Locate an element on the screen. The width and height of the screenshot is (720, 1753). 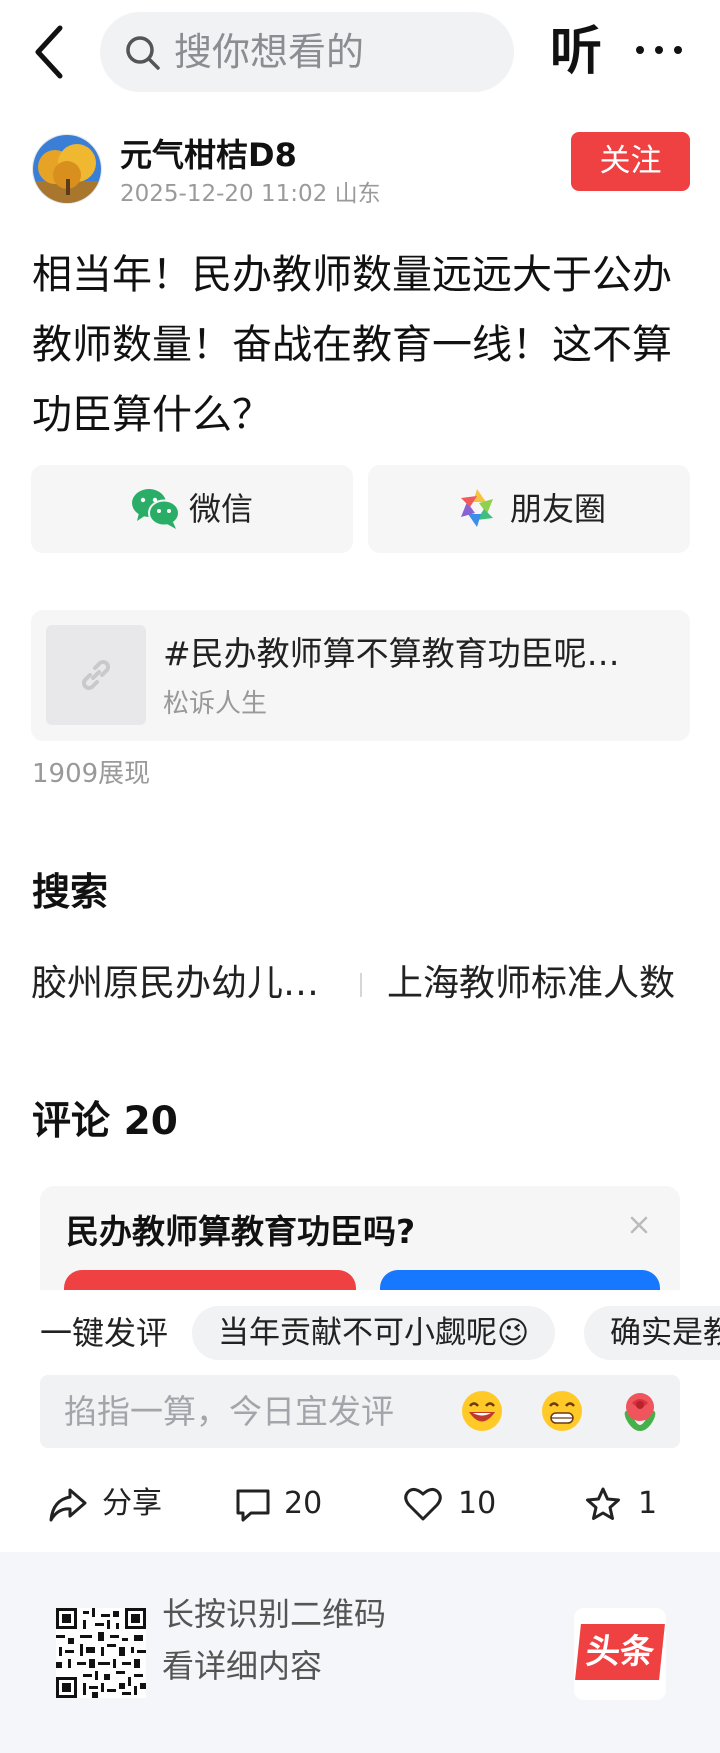
share-label: 分享 is located at coordinates (132, 1503).